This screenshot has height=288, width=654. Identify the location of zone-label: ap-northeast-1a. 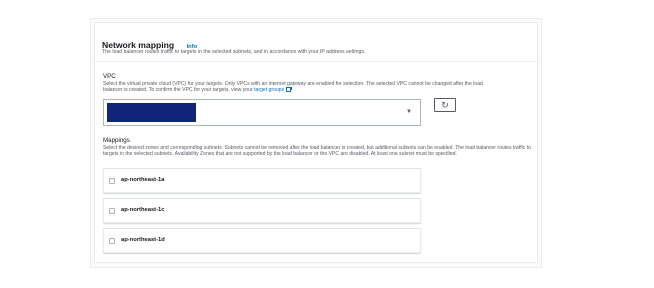
(143, 180).